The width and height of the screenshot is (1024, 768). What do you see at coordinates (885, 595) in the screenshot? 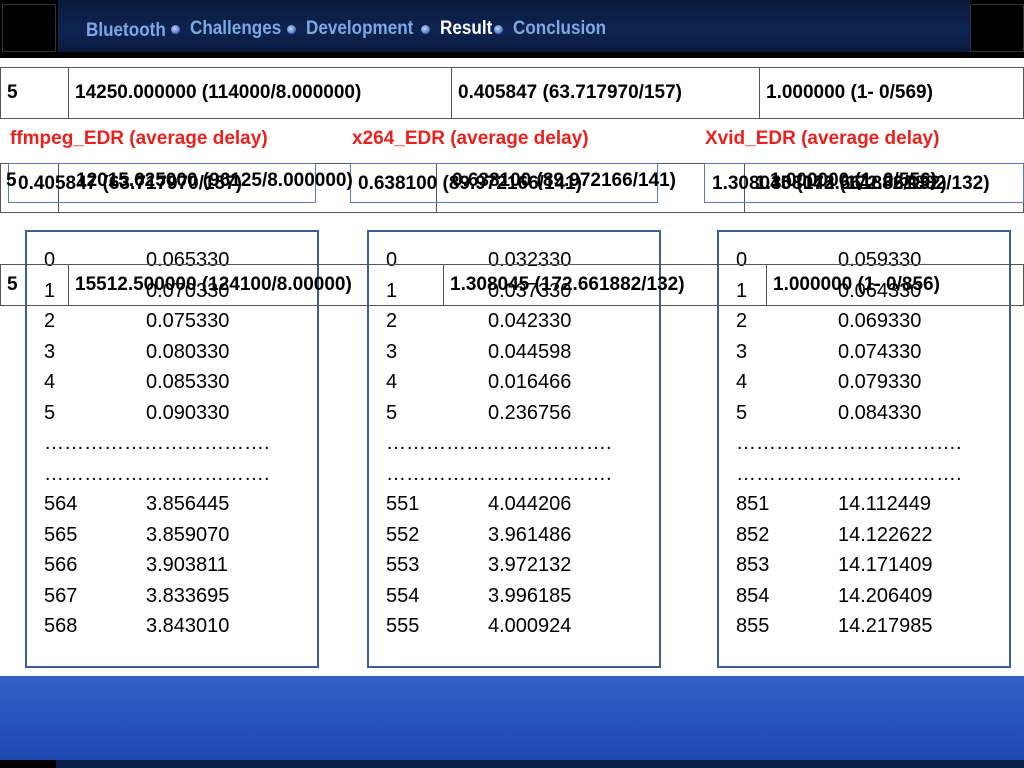
I see `row-value: 14.206409` at bounding box center [885, 595].